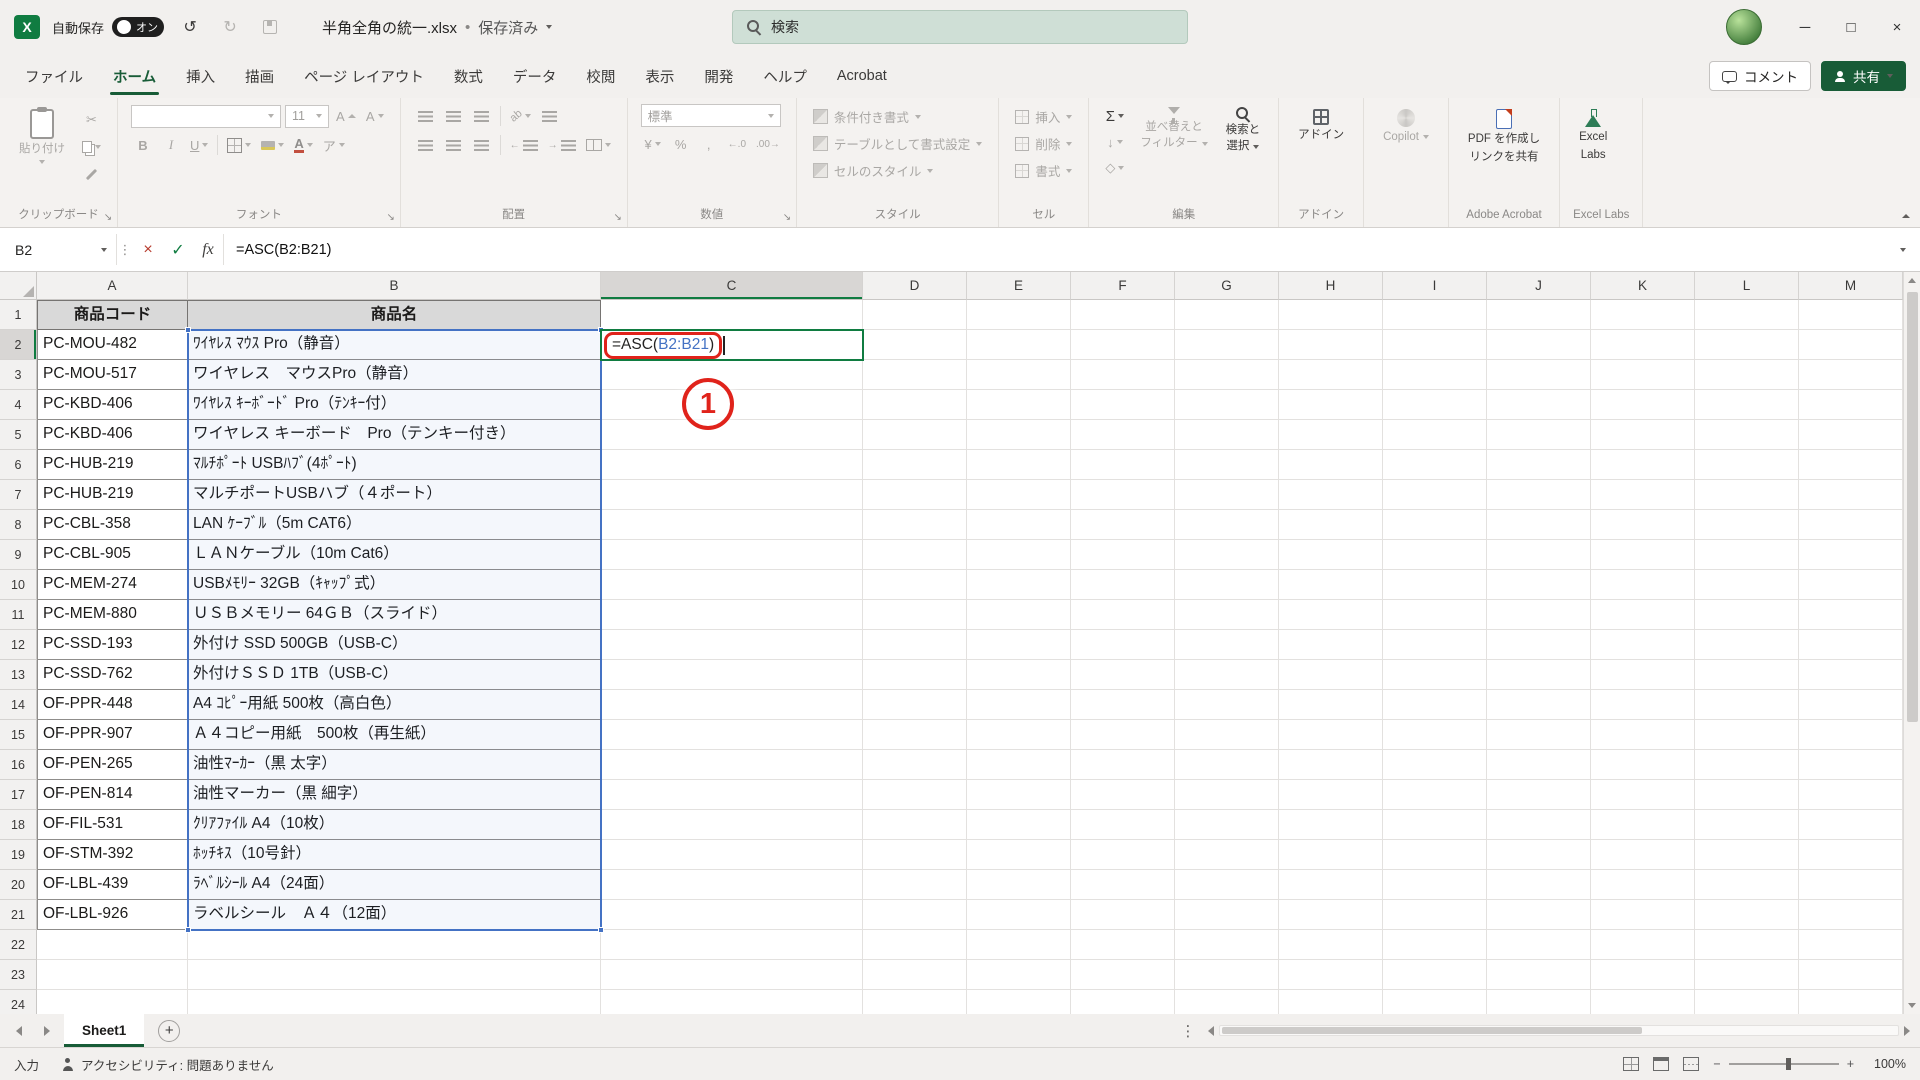  Describe the element at coordinates (659, 76) in the screenshot. I see `tab-view: 表示` at that location.